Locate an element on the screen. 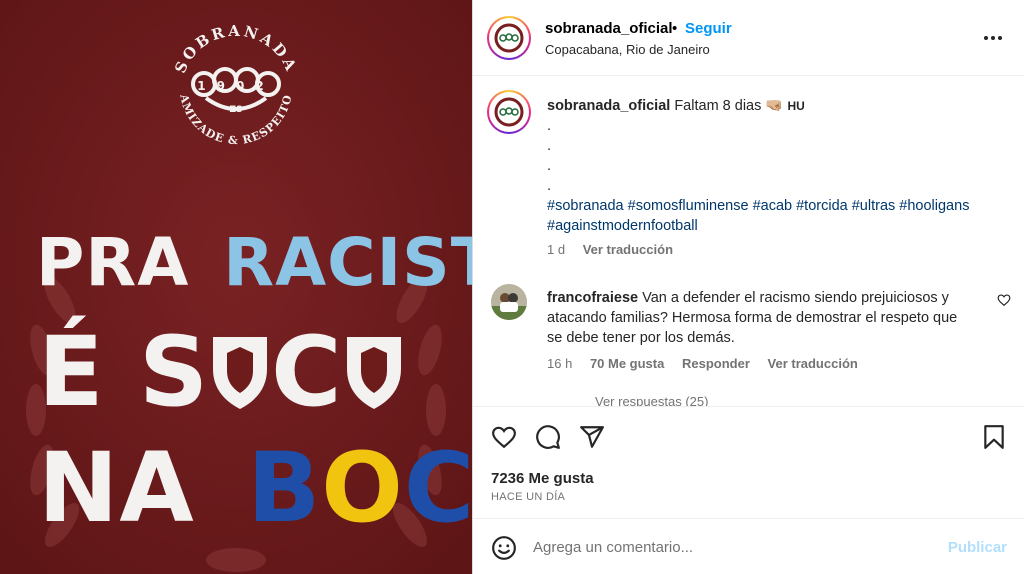 The width and height of the screenshot is (1024, 574). emblem-bottom-text: AMIZADE & RESPEITO is located at coordinates (235, 119).